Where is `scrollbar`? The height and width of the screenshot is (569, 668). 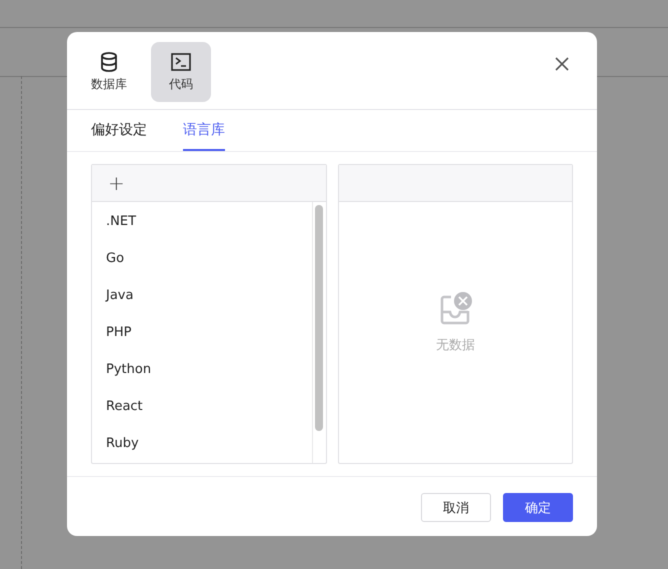 scrollbar is located at coordinates (319, 332).